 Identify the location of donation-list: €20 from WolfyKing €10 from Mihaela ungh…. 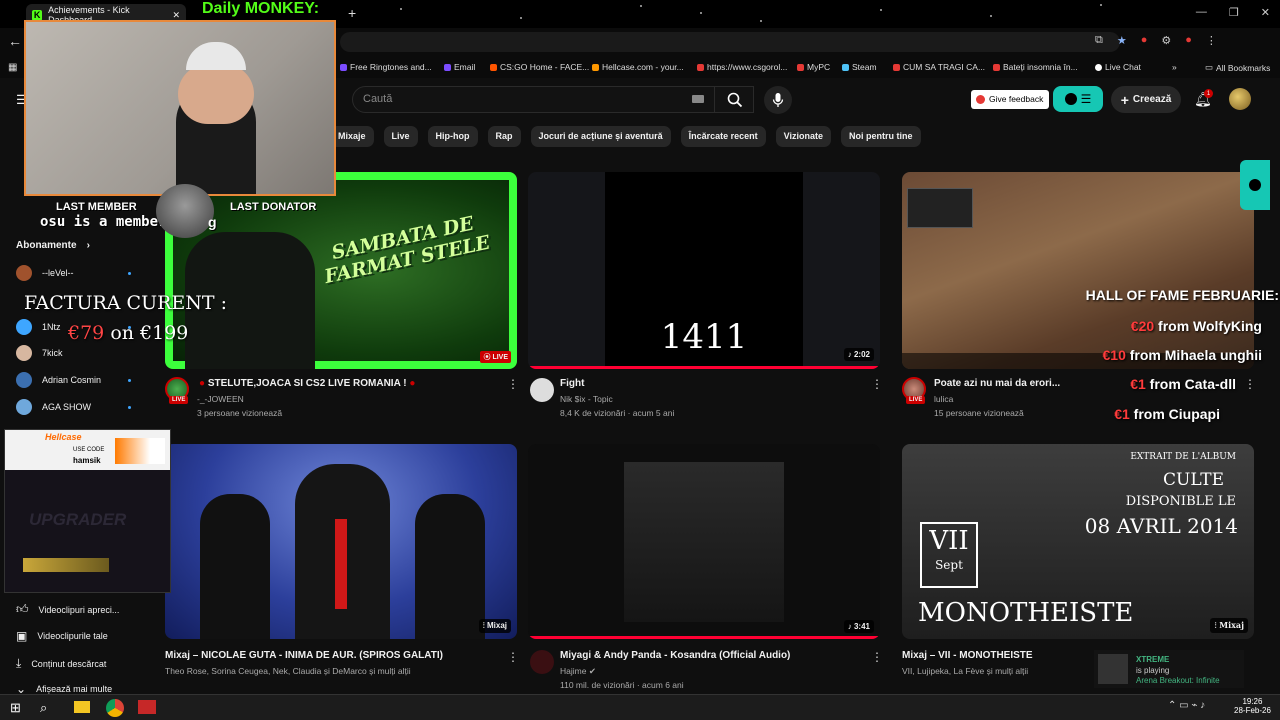
(1082, 371).